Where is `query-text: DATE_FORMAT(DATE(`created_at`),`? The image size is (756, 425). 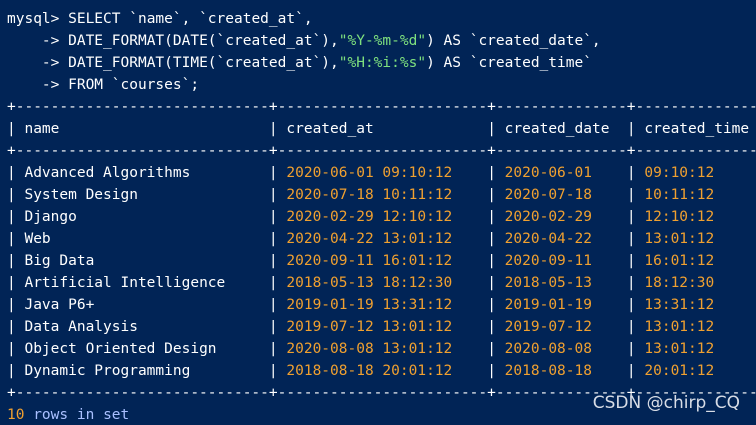
query-text: DATE_FORMAT(DATE(`created_at`), is located at coordinates (199, 41).